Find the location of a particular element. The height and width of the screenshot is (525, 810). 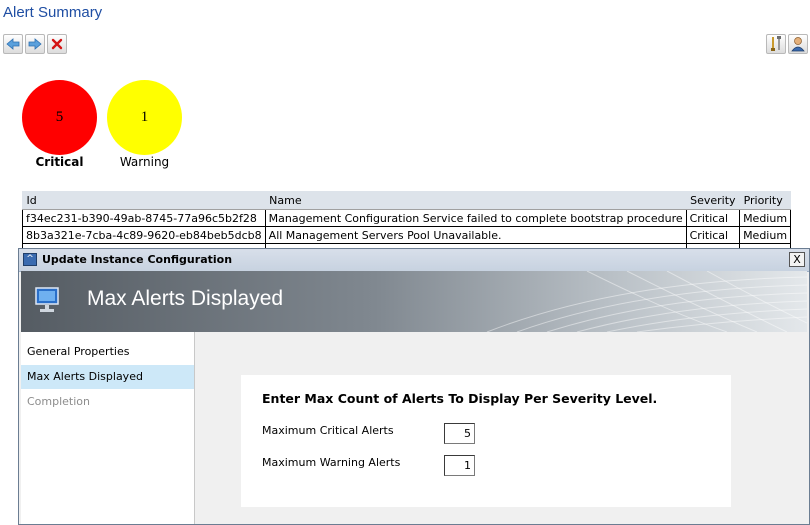

close-icon: X is located at coordinates (797, 259).